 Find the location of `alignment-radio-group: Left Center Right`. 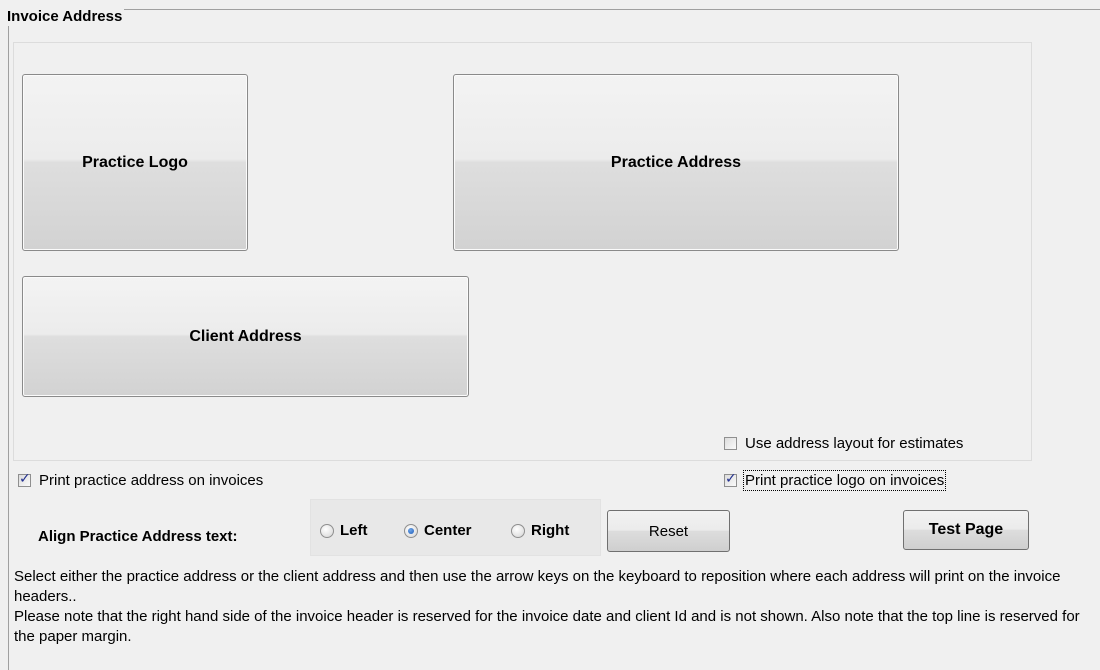

alignment-radio-group: Left Center Right is located at coordinates (455, 527).